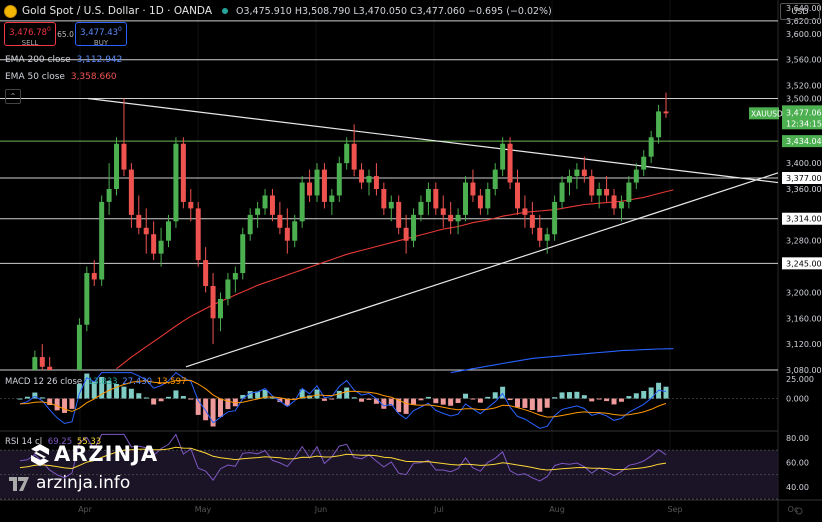  Describe the element at coordinates (99, 60) in the screenshot. I see `ema200-value: 3,112.942` at that location.